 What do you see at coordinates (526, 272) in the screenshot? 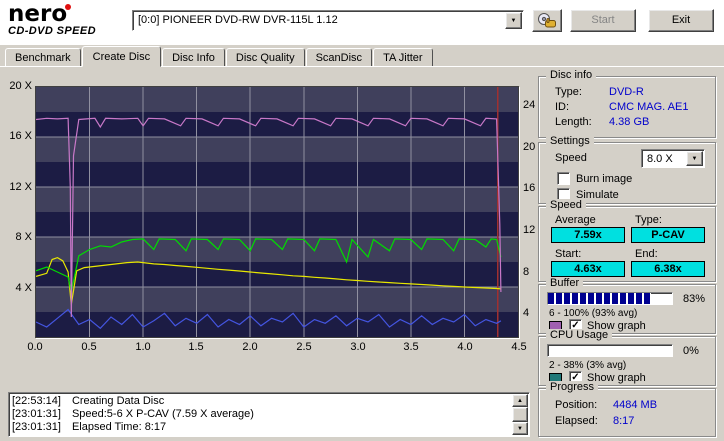
I see `y-axis-right-label: 8` at bounding box center [526, 272].